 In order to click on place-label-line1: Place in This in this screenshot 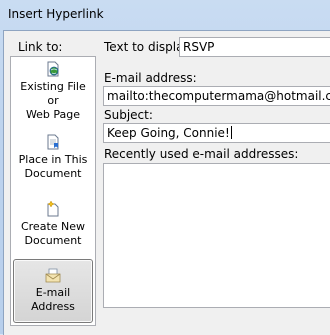, I will do `click(53, 160)`.